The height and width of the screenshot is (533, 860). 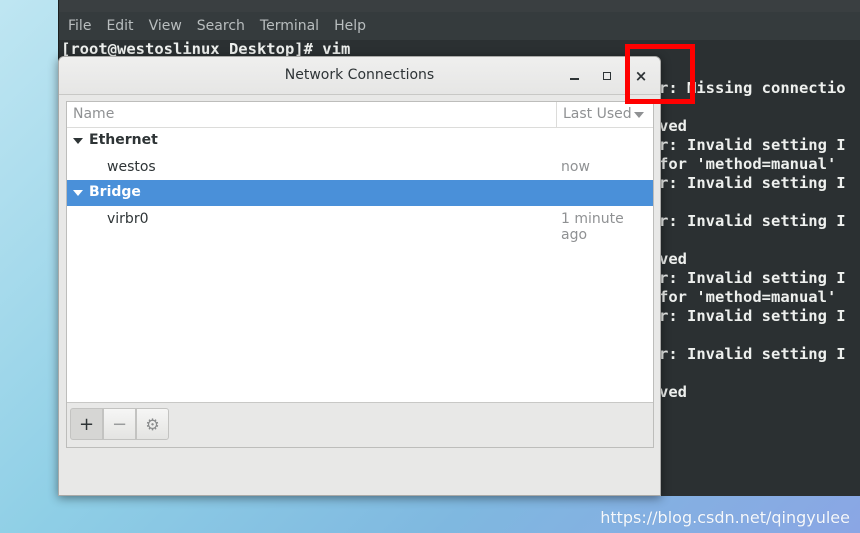 I want to click on menu-view: View, so click(x=168, y=26).